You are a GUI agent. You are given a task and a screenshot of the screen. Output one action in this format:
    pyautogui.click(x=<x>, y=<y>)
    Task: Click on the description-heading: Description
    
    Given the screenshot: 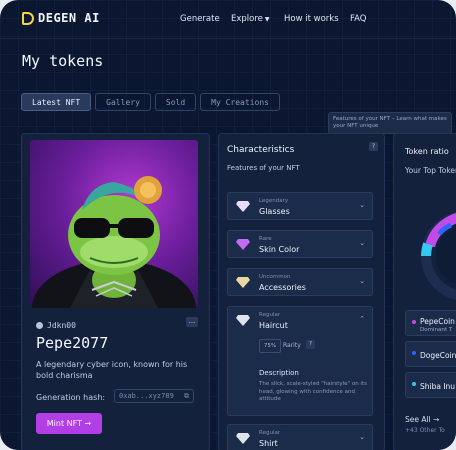 What is the action you would take?
    pyautogui.click(x=279, y=373)
    